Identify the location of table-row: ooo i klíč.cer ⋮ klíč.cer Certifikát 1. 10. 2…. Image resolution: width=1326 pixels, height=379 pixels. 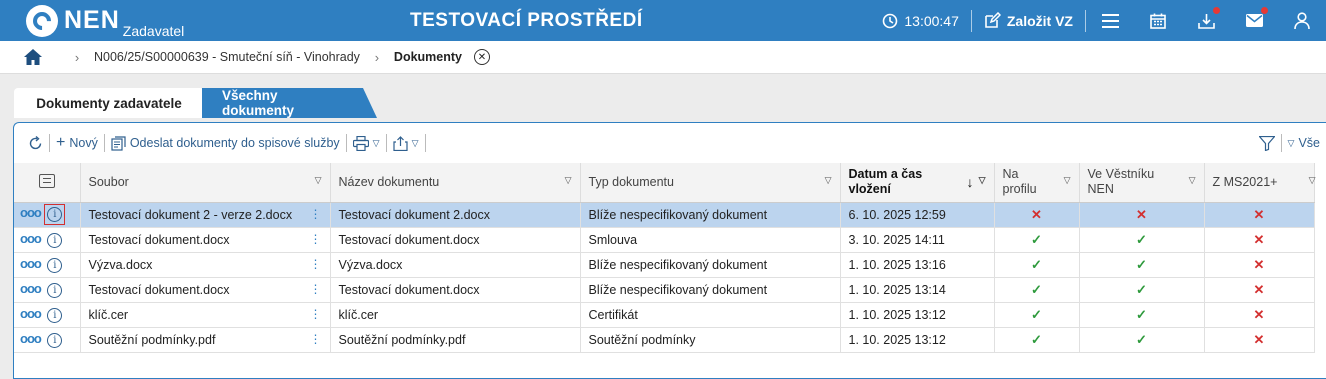
(664, 315).